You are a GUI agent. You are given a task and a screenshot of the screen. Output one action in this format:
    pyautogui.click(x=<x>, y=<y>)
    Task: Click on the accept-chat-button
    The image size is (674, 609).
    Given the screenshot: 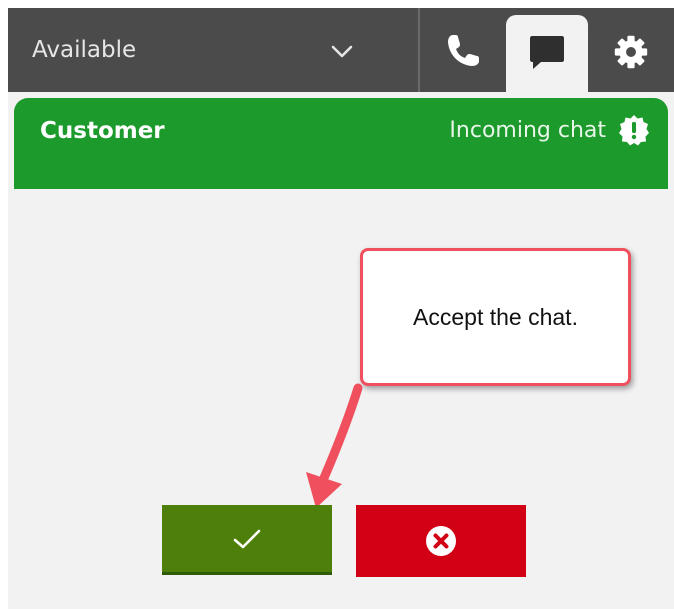 What is the action you would take?
    pyautogui.click(x=247, y=540)
    